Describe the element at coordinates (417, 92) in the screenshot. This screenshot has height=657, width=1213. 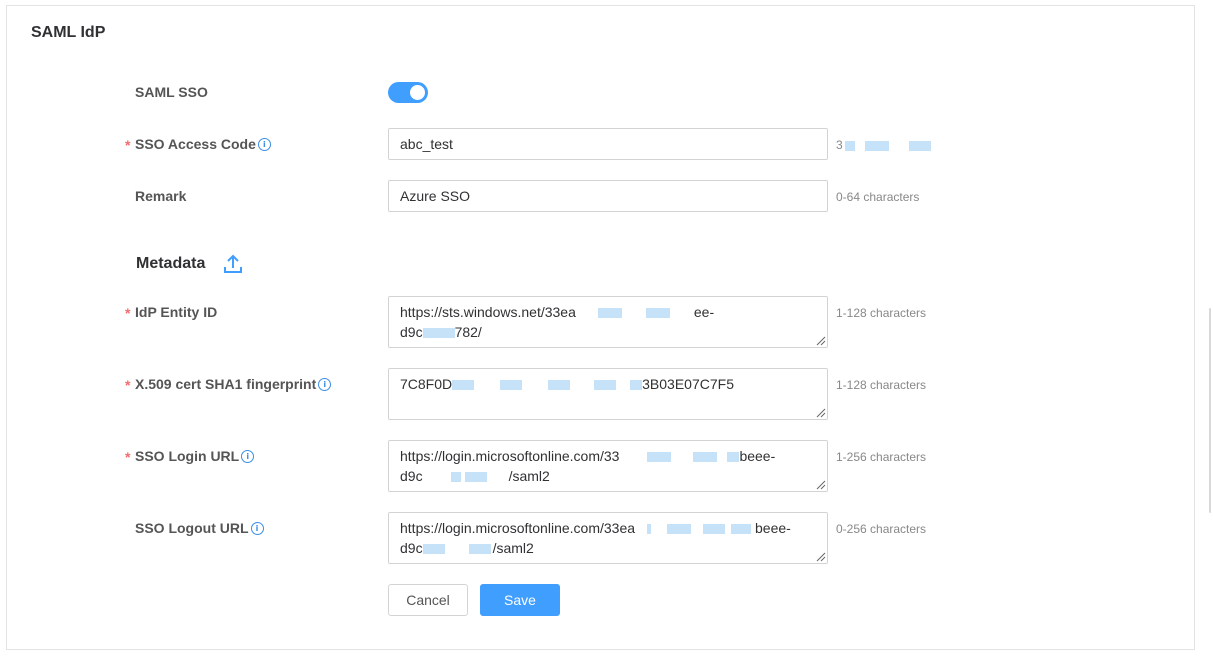
I see `toggle-knob` at that location.